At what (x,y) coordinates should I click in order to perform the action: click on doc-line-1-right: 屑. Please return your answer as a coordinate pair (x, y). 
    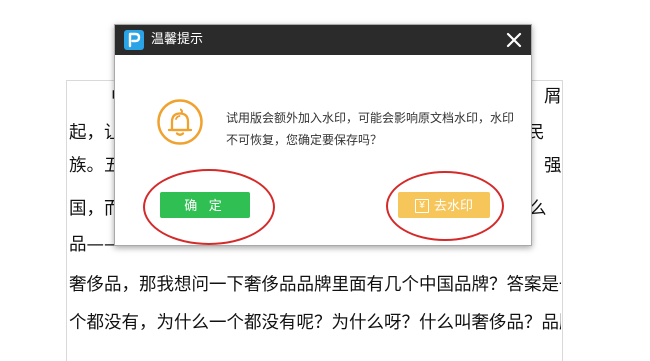
    Looking at the image, I should click on (552, 97).